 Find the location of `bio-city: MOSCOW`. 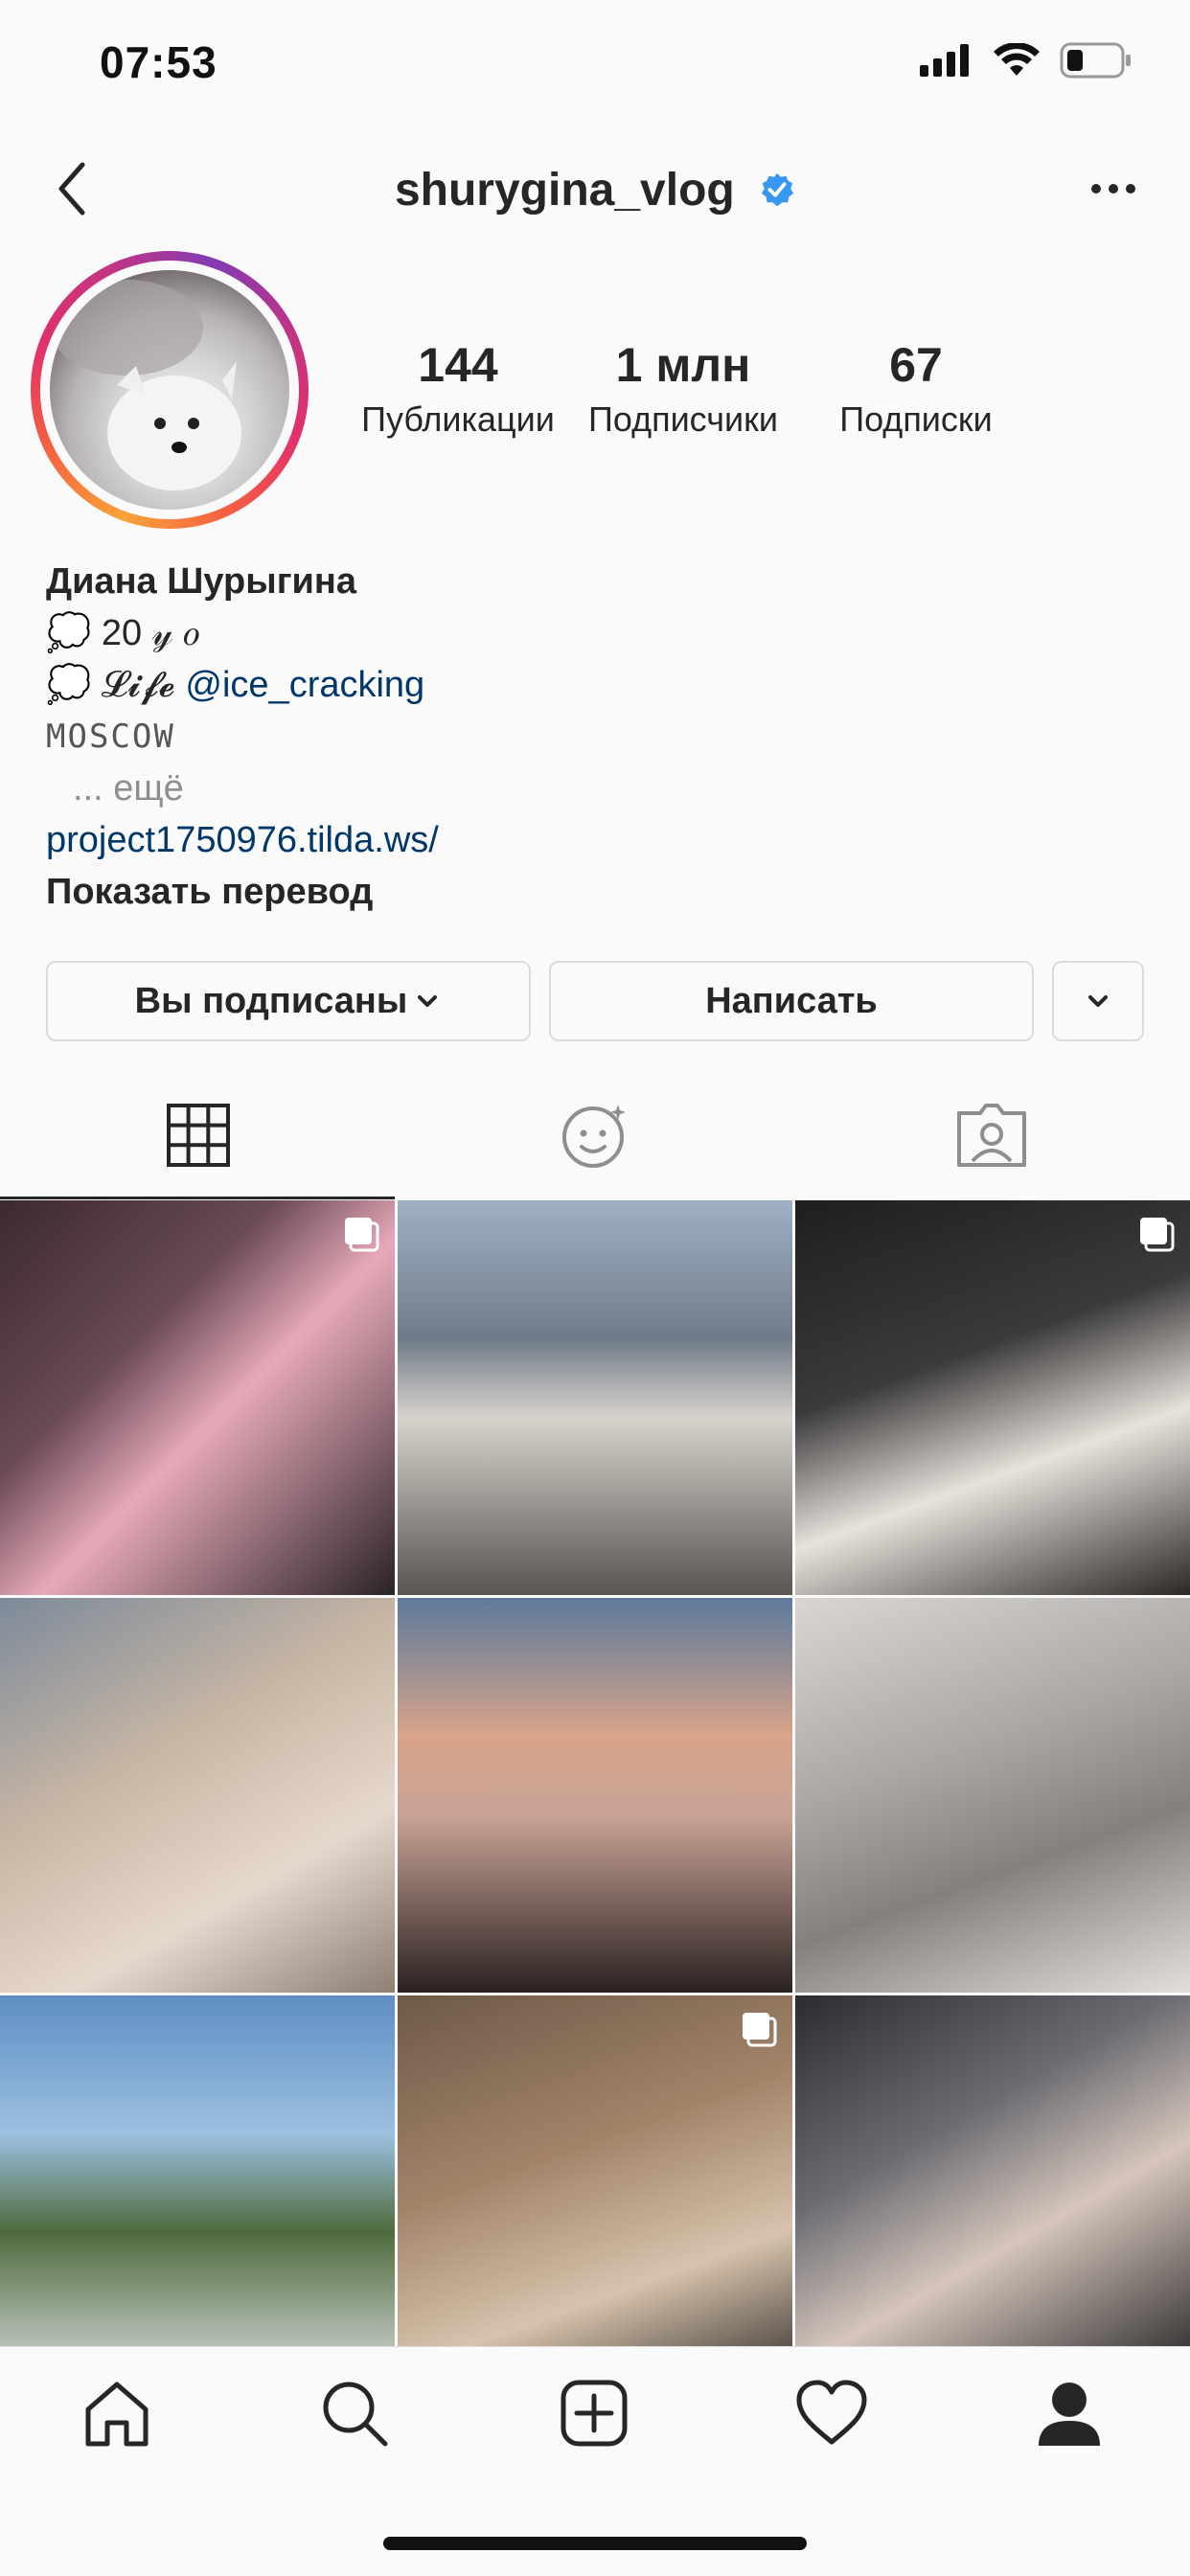

bio-city: MOSCOW is located at coordinates (111, 737).